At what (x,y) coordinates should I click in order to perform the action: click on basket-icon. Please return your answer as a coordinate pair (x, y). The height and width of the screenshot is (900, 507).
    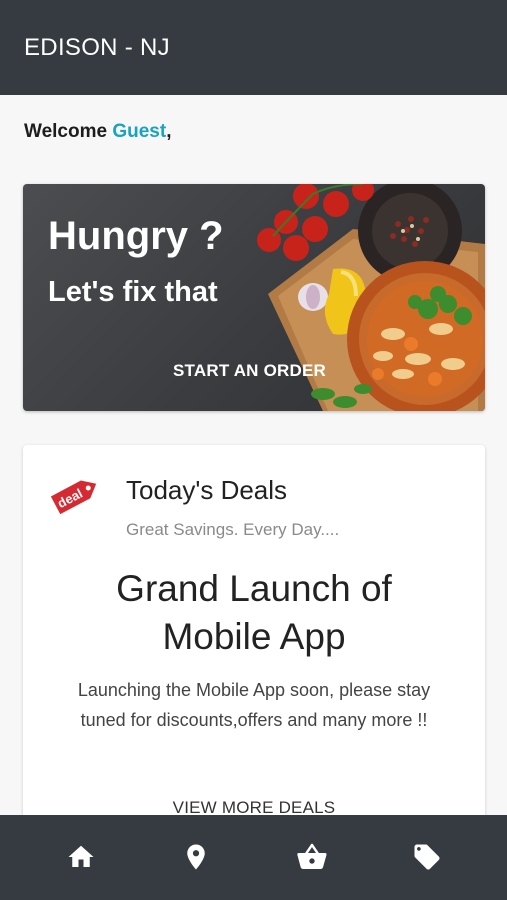
    Looking at the image, I should click on (312, 856).